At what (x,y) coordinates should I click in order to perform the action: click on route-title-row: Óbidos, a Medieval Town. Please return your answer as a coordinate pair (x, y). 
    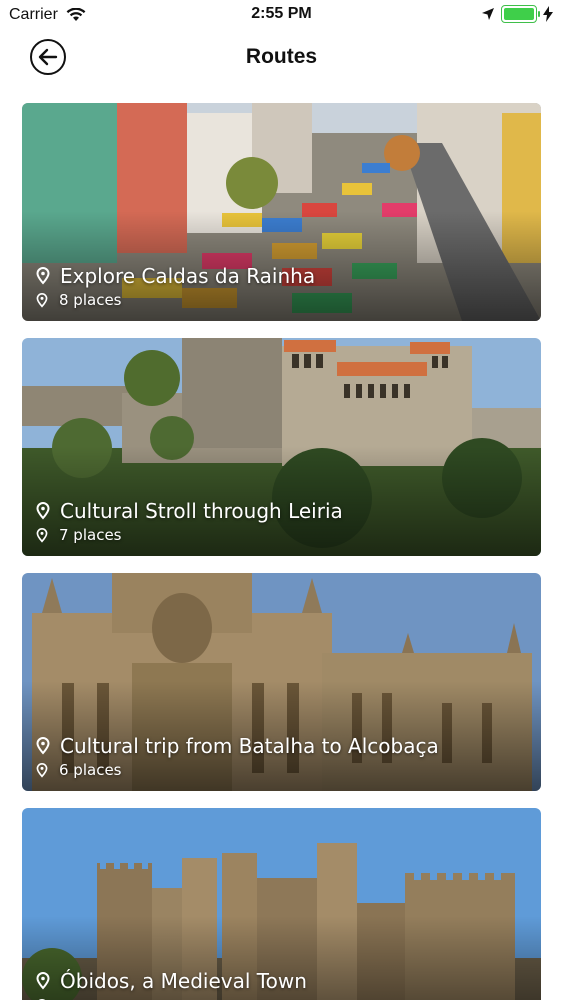
    Looking at the image, I should click on (171, 981).